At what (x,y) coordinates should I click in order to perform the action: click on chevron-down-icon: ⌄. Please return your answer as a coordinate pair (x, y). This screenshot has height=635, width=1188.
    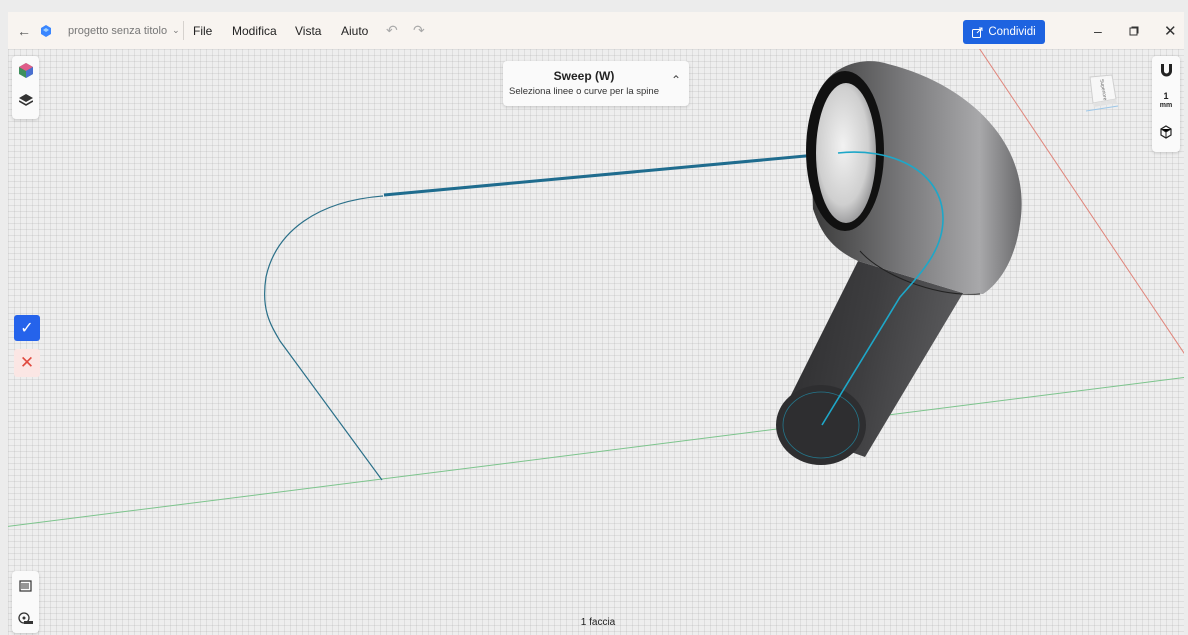
    Looking at the image, I should click on (176, 30).